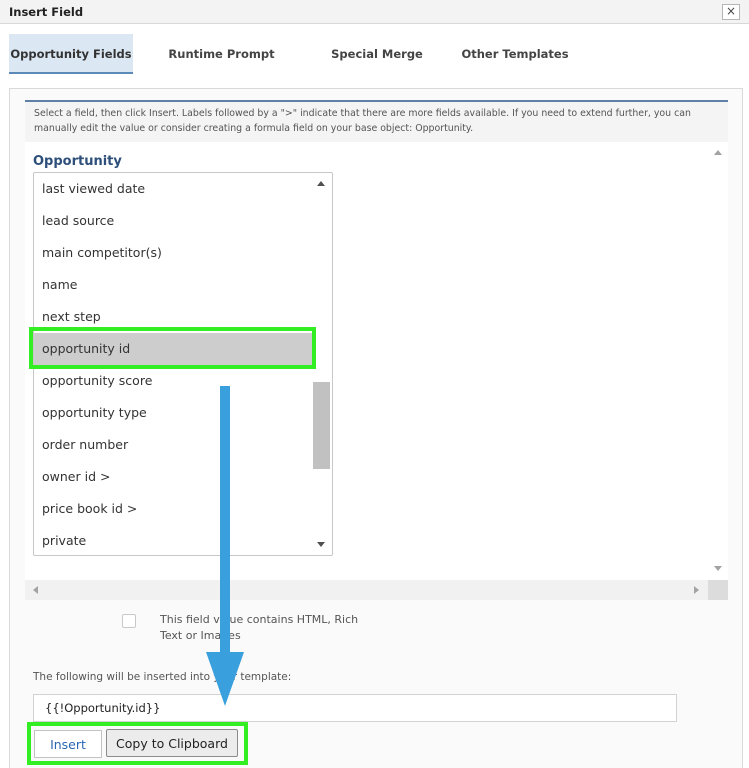 This screenshot has width=749, height=768. Describe the element at coordinates (731, 12) in the screenshot. I see `close-icon: ×` at that location.